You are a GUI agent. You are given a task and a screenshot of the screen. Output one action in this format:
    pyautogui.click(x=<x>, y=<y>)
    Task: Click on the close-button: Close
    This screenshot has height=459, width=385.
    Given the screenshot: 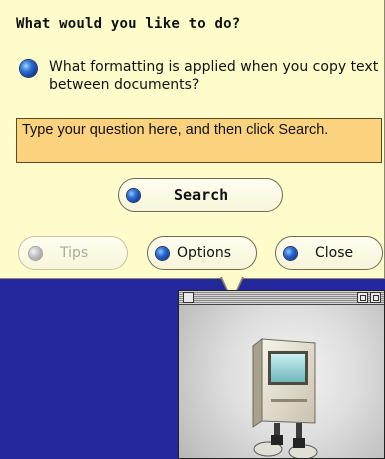 What is the action you would take?
    pyautogui.click(x=329, y=253)
    